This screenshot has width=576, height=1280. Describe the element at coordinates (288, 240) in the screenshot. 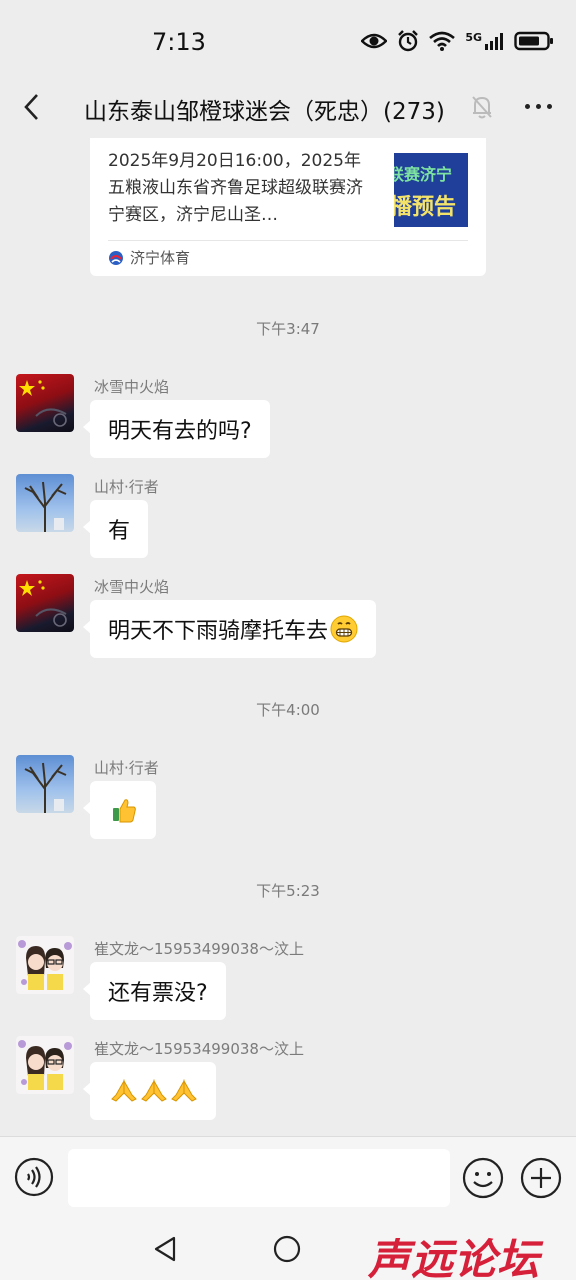

I see `card-divider` at that location.